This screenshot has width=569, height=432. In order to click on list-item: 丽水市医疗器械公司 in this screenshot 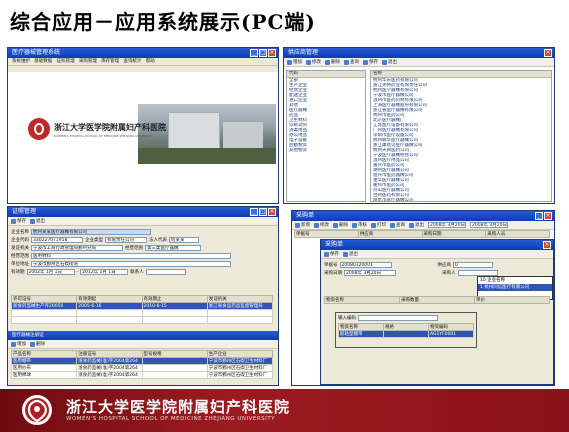, I will do `click(461, 199)`.